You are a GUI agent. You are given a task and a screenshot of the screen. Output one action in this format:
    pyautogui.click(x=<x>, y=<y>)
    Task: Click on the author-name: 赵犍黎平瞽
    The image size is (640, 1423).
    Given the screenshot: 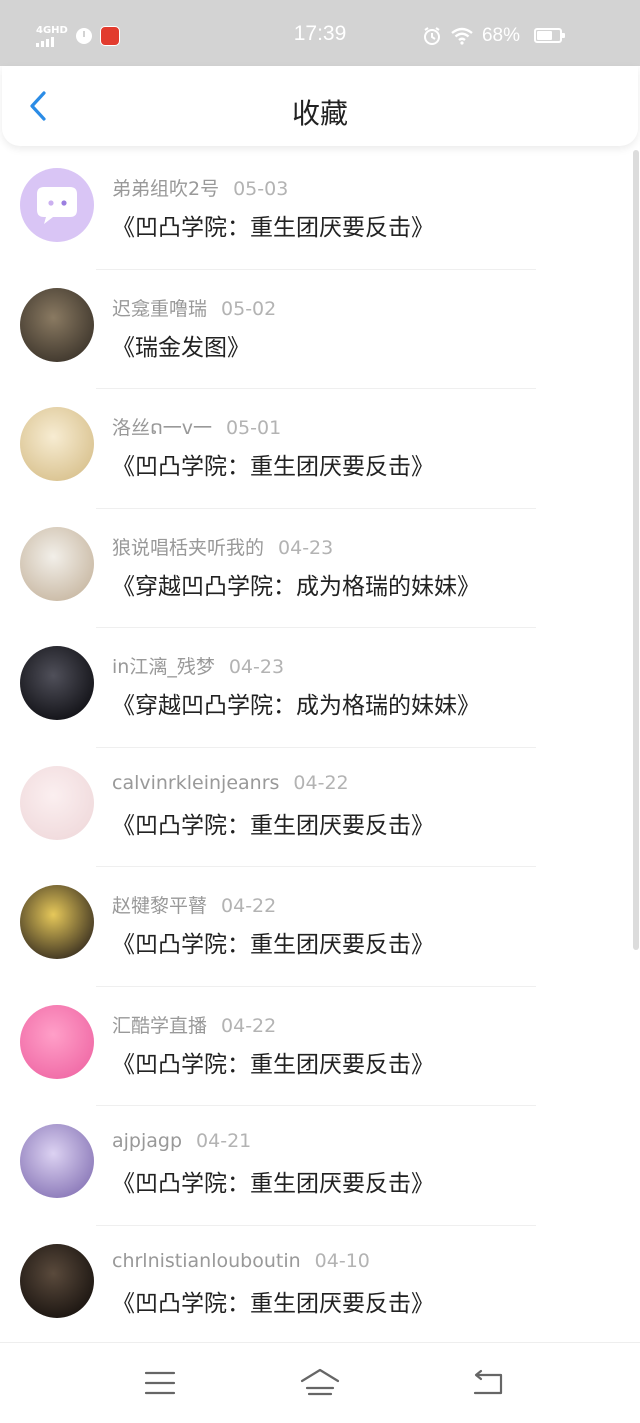 What is the action you would take?
    pyautogui.click(x=159, y=906)
    